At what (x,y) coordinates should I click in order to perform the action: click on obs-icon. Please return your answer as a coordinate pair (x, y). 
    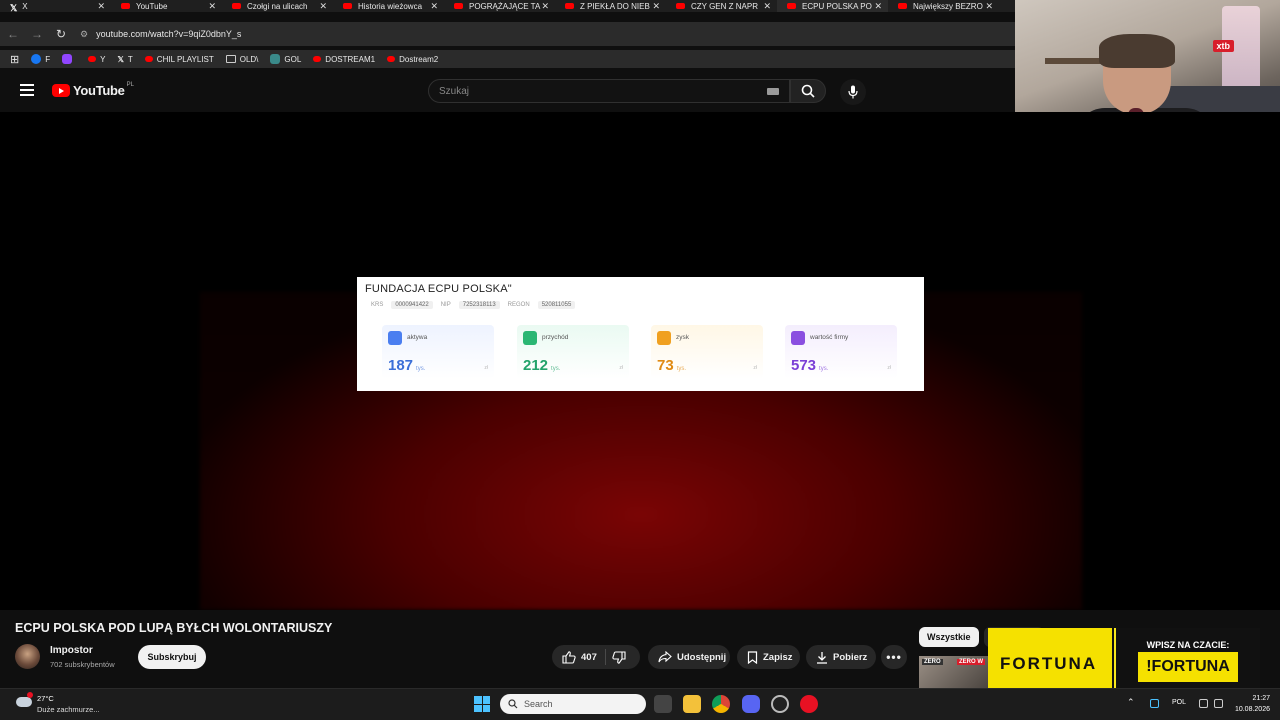
    Looking at the image, I should click on (780, 704).